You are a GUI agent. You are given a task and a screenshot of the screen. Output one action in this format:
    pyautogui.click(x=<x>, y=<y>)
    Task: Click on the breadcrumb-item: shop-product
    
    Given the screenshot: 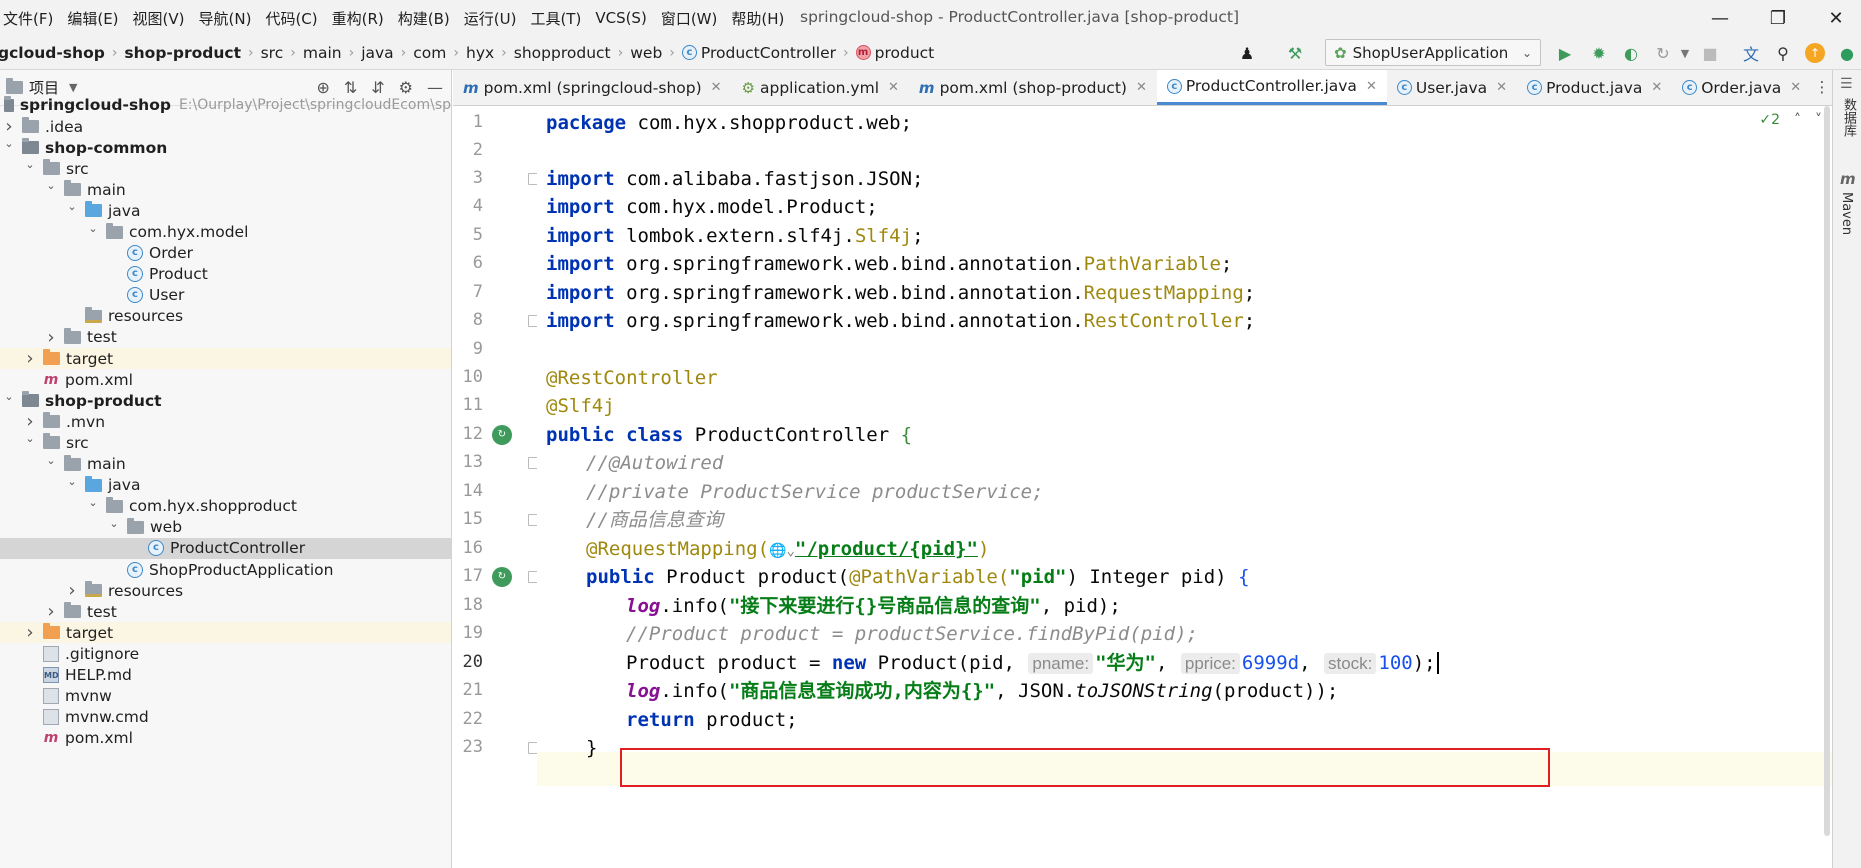 What is the action you would take?
    pyautogui.click(x=182, y=53)
    